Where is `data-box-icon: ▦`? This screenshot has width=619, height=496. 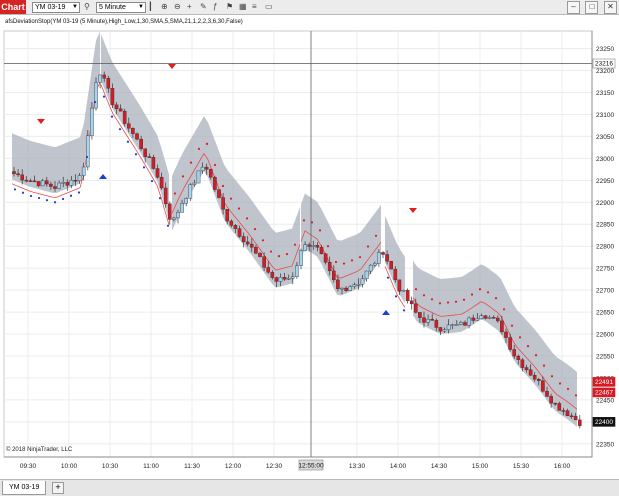 data-box-icon: ▦ is located at coordinates (244, 7).